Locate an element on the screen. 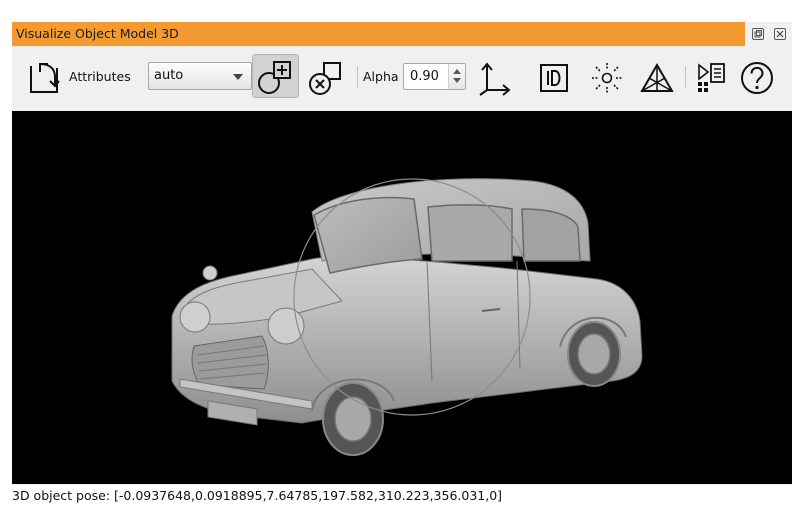 The height and width of the screenshot is (507, 792). alpha-spinbox: 0.90 is located at coordinates (434, 76).